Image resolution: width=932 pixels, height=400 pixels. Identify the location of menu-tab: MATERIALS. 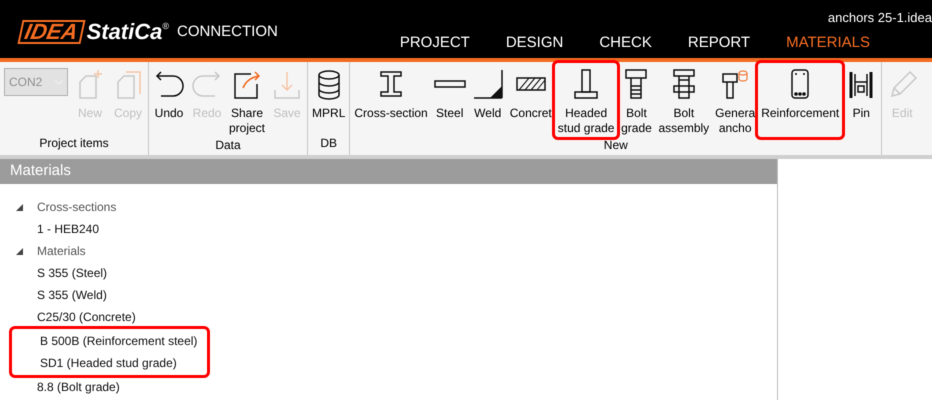
(828, 45).